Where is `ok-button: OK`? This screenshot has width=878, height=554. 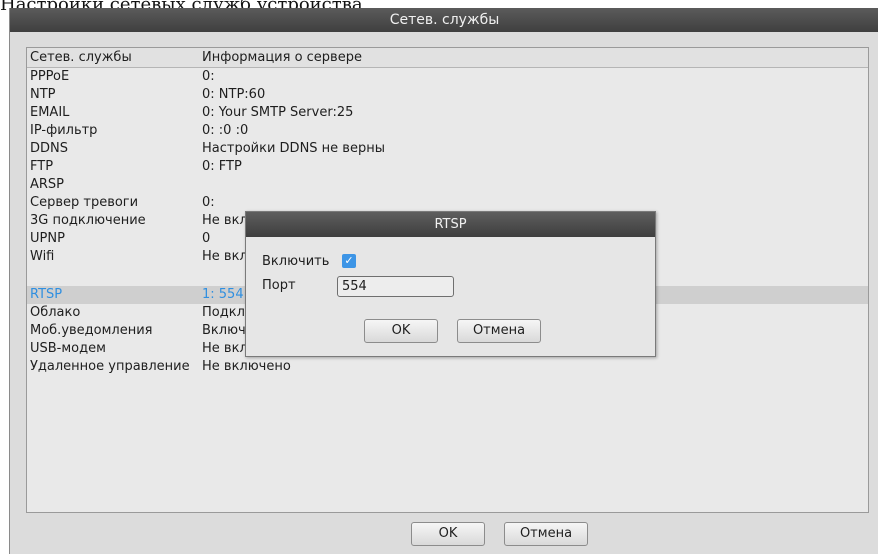 ok-button: OK is located at coordinates (448, 534).